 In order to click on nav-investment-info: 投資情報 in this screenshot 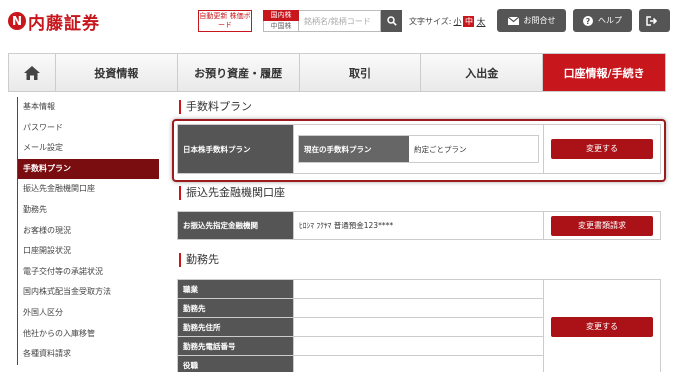, I will do `click(116, 72)`.